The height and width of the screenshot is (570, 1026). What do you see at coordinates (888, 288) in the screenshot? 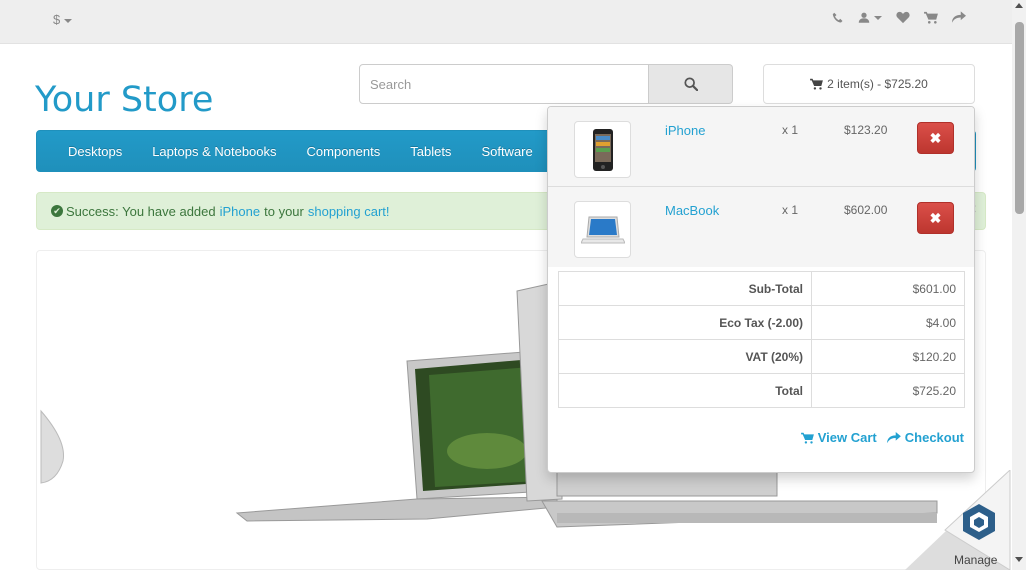
I see `totals-value: $601.00` at bounding box center [888, 288].